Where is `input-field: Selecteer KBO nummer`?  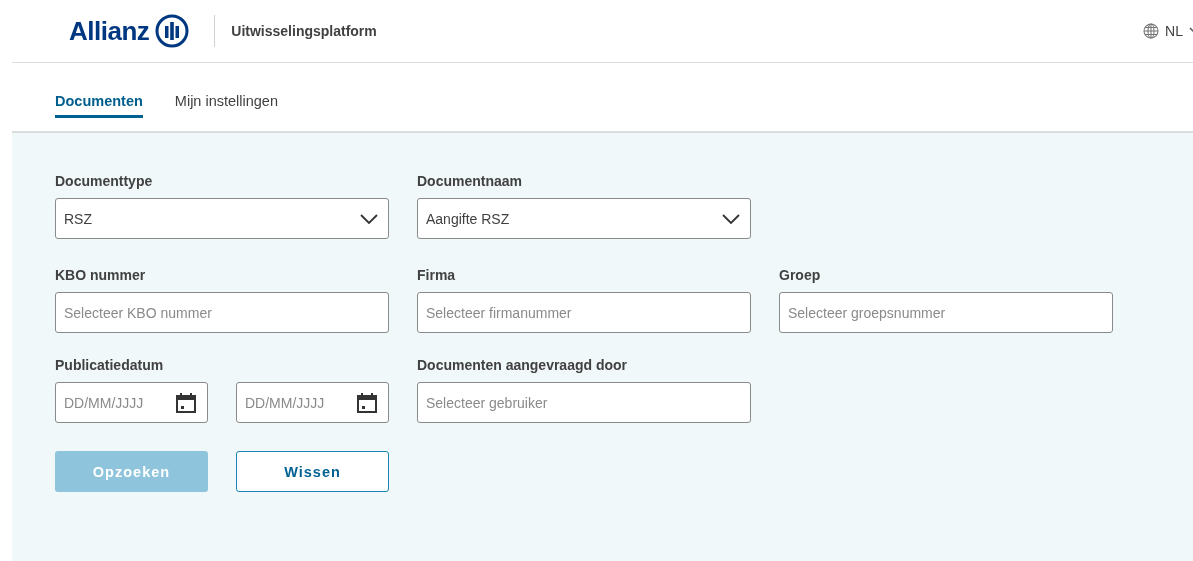 input-field: Selecteer KBO nummer is located at coordinates (222, 312).